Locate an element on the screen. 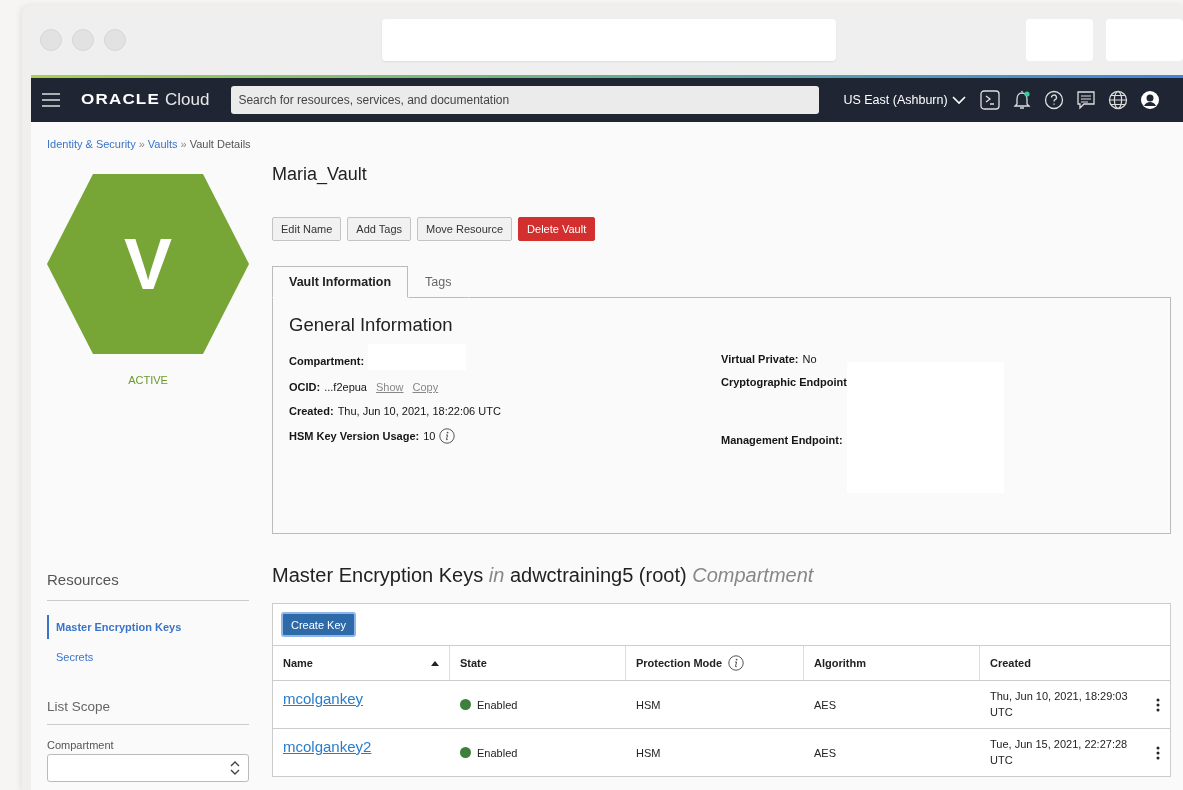 This screenshot has width=1183, height=790. section-title: Master Encryption Keys in adwctraining5 (root) Compartment is located at coordinates (543, 575).